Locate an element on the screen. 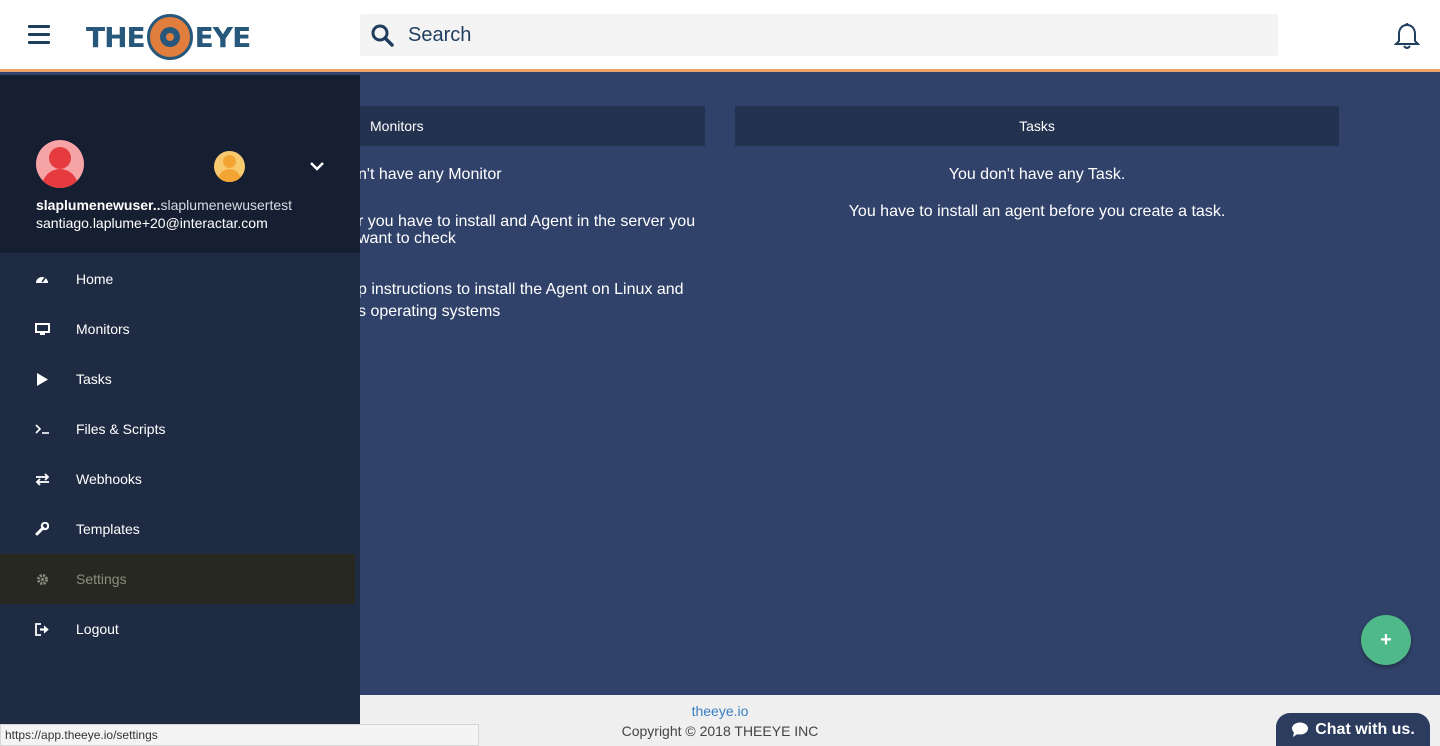  sidebar-item-label: Files & Scripts is located at coordinates (121, 429).